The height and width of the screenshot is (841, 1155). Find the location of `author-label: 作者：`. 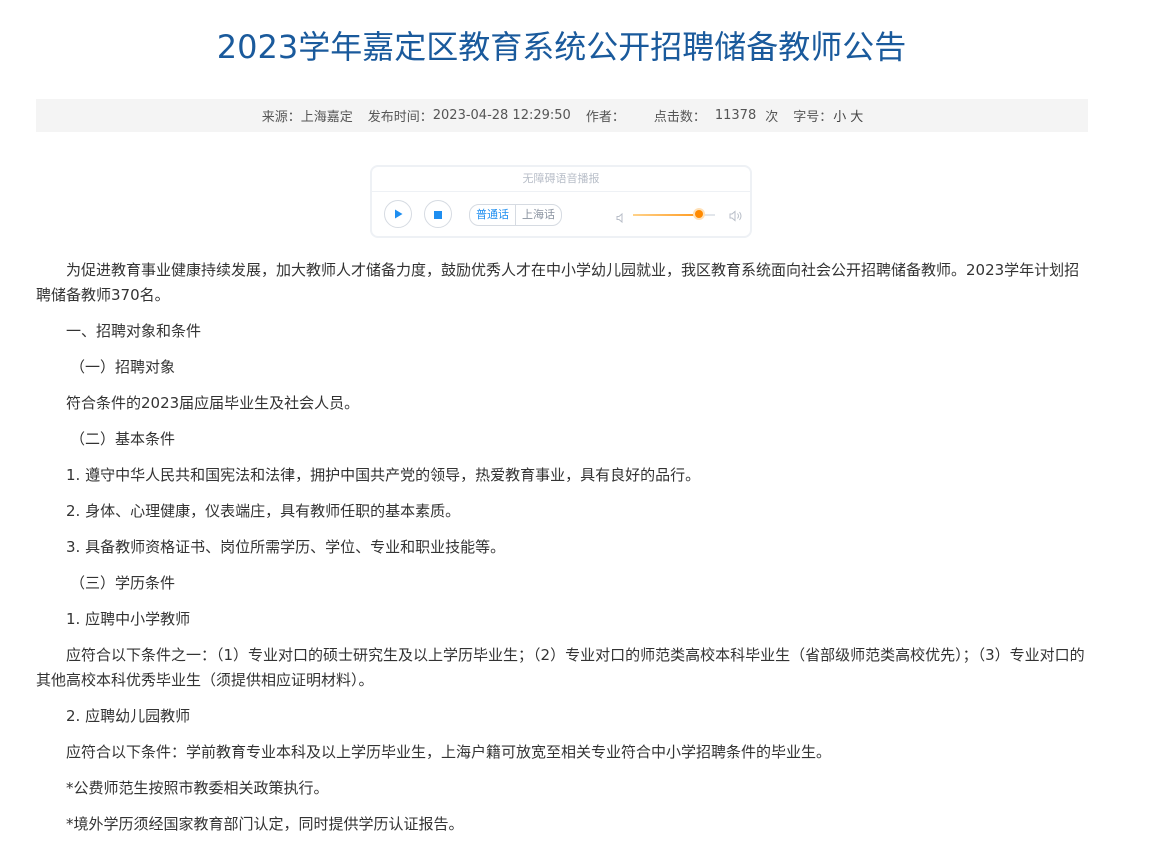

author-label: 作者： is located at coordinates (605, 117).